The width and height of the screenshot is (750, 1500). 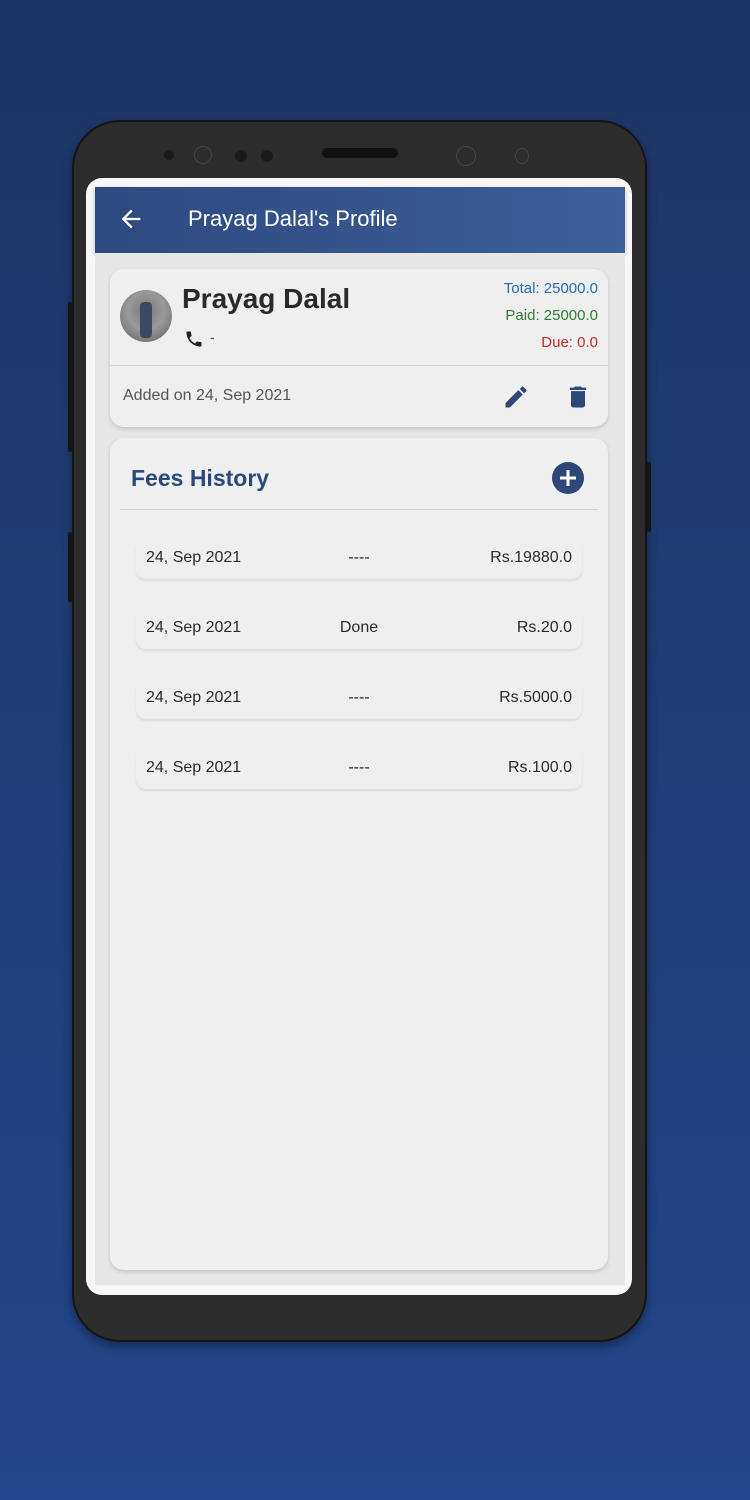 What do you see at coordinates (266, 298) in the screenshot?
I see `student-name: Prayag Dalal` at bounding box center [266, 298].